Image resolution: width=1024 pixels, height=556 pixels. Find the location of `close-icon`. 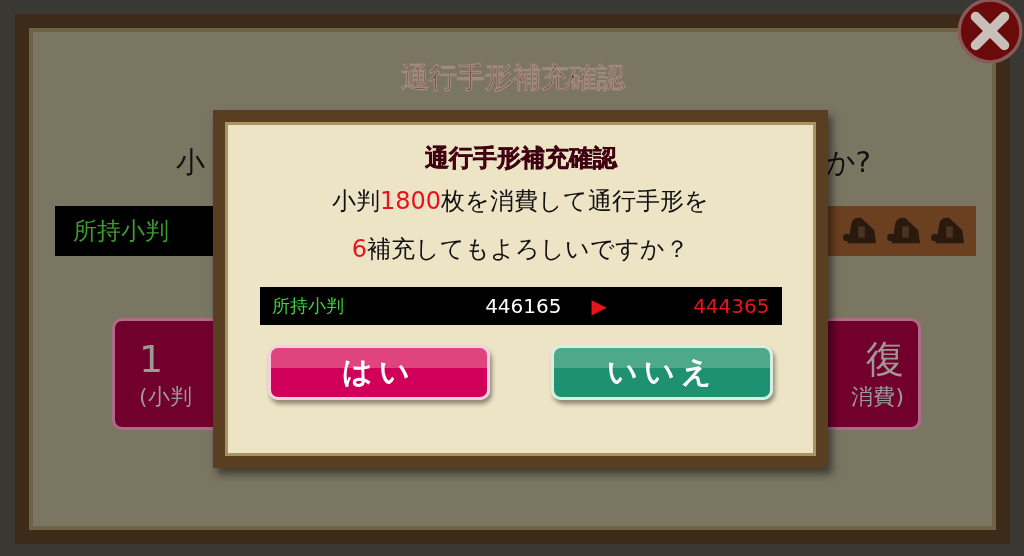

close-icon is located at coordinates (990, 32).